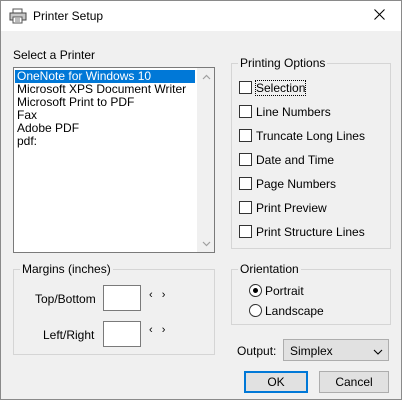 The width and height of the screenshot is (402, 400). What do you see at coordinates (336, 350) in the screenshot?
I see `output-select: Simplex` at bounding box center [336, 350].